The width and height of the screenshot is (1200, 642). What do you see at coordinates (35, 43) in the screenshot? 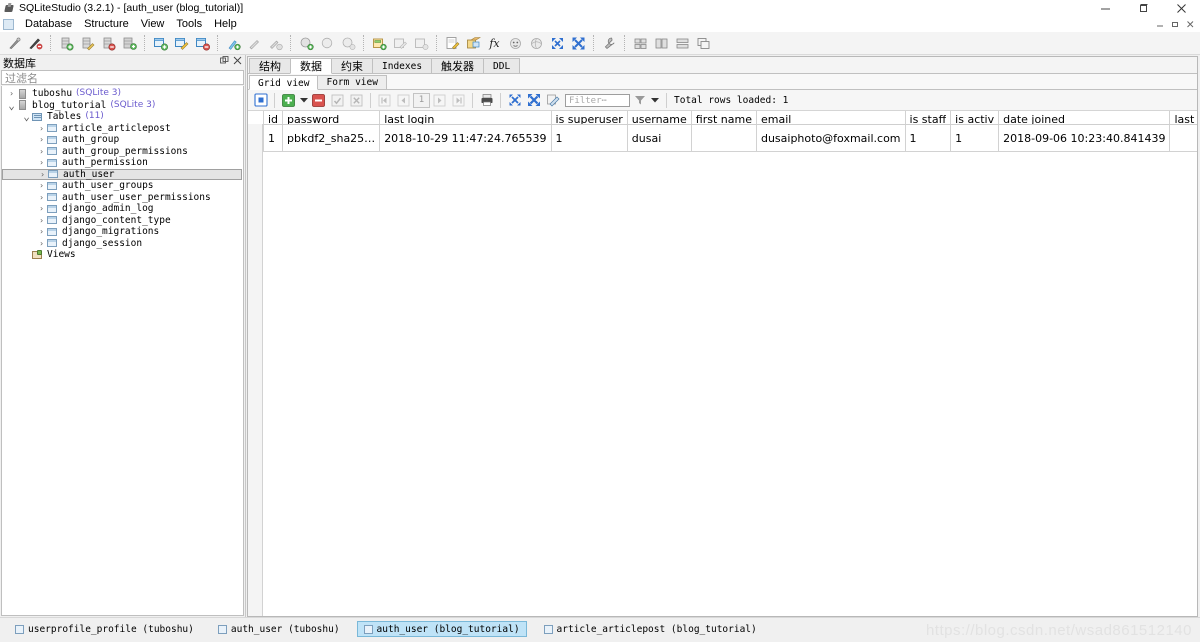
I see `disconnect-database-icon` at bounding box center [35, 43].